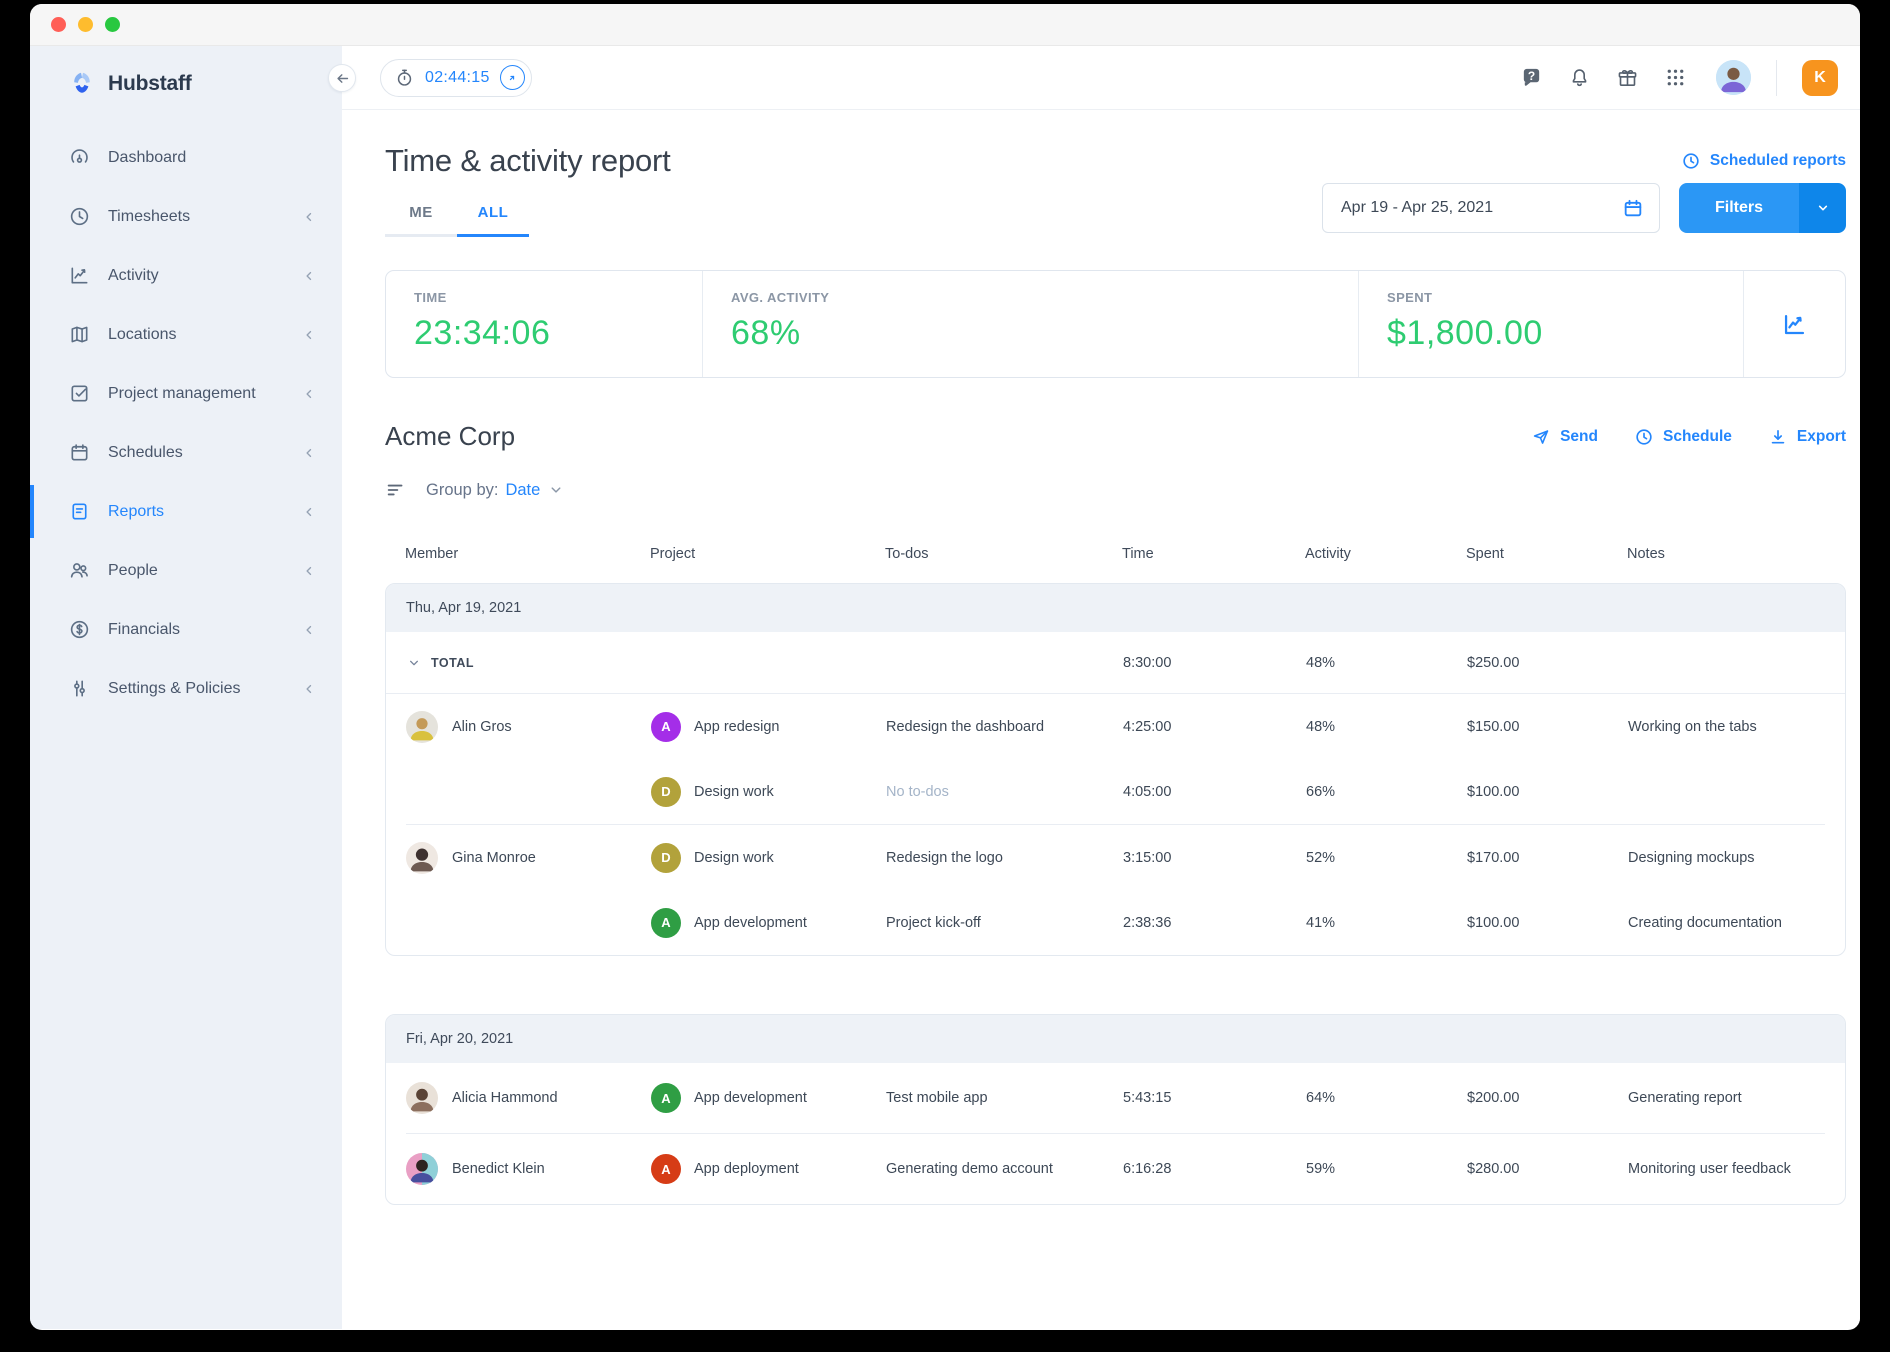 The width and height of the screenshot is (1890, 1352). I want to click on sidebar-item-timesheets: Timesheets, so click(186, 216).